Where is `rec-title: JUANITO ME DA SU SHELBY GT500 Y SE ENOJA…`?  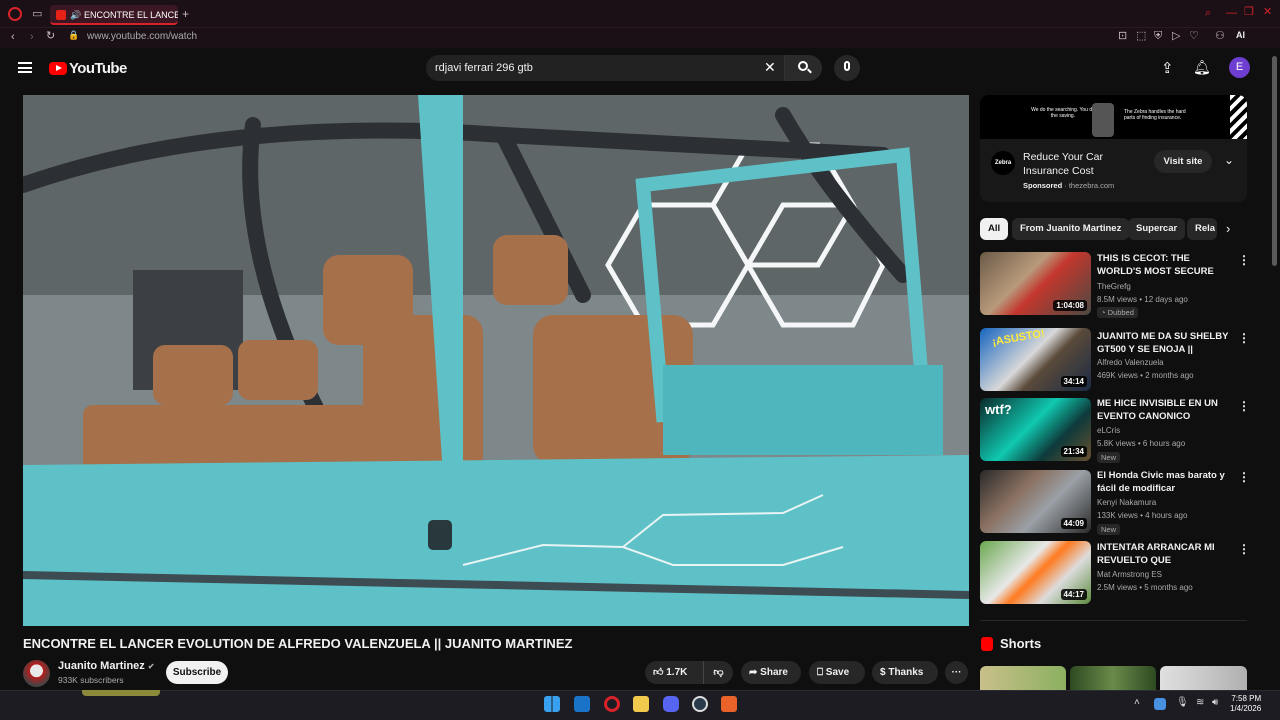 rec-title: JUANITO ME DA SU SHELBY GT500 Y SE ENOJA… is located at coordinates (1166, 343).